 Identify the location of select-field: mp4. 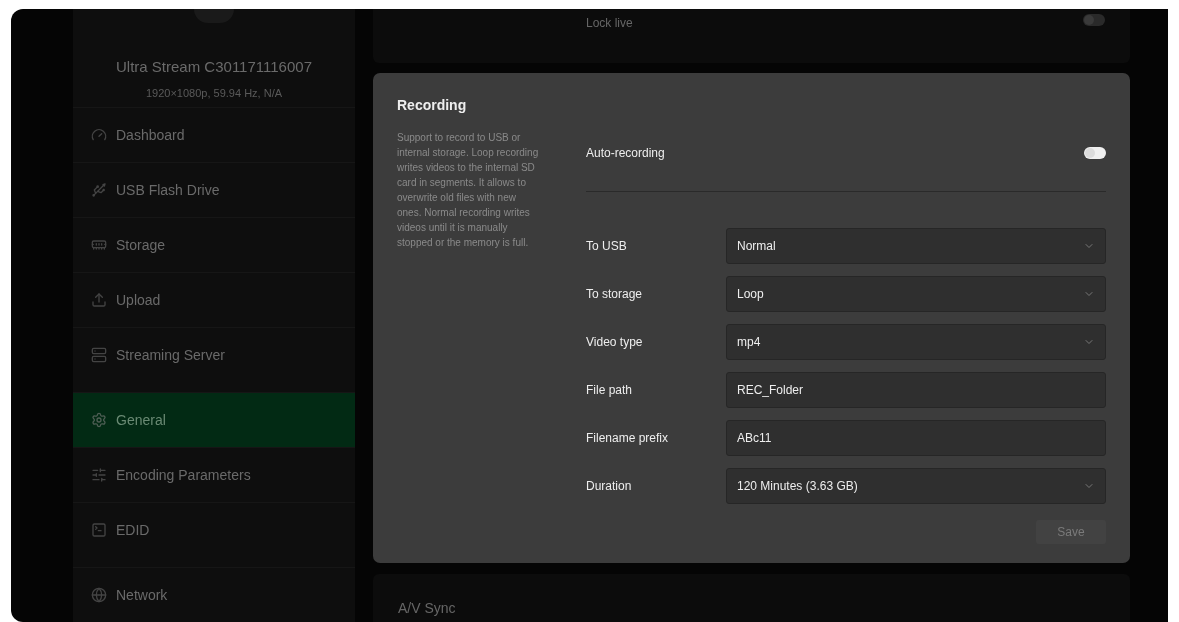
(916, 342).